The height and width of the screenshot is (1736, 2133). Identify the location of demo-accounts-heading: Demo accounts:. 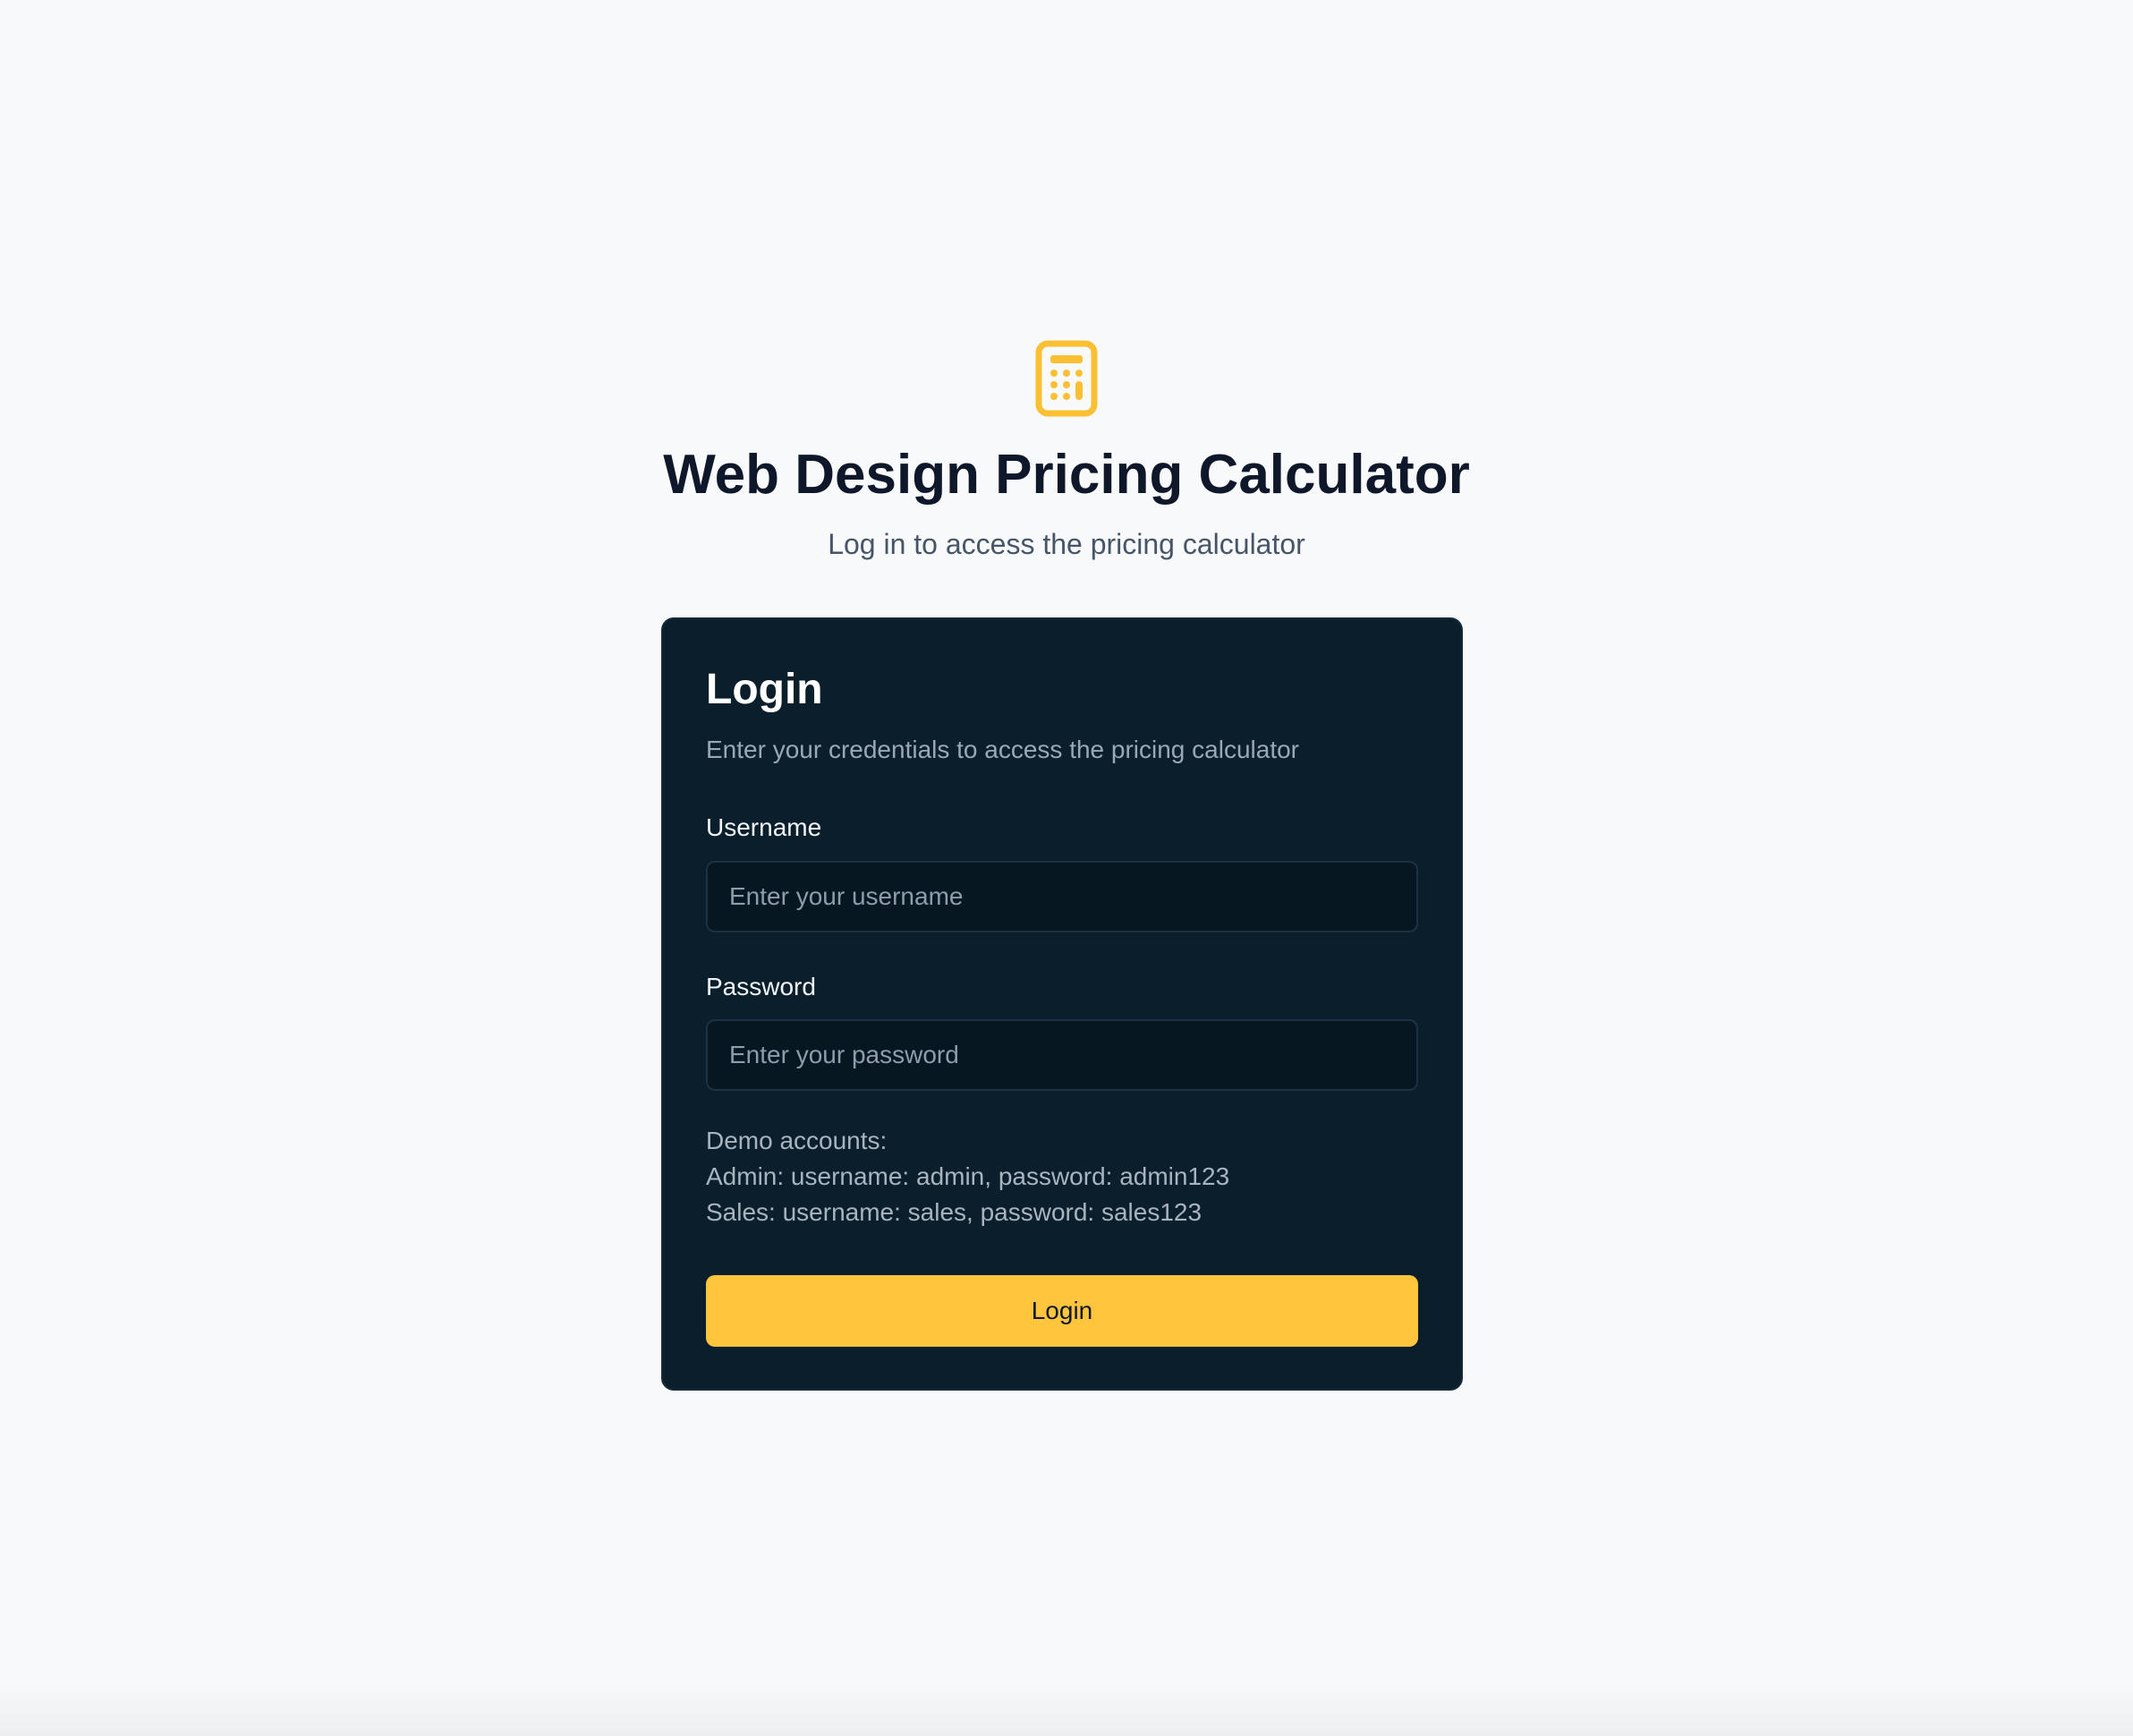
(797, 1141).